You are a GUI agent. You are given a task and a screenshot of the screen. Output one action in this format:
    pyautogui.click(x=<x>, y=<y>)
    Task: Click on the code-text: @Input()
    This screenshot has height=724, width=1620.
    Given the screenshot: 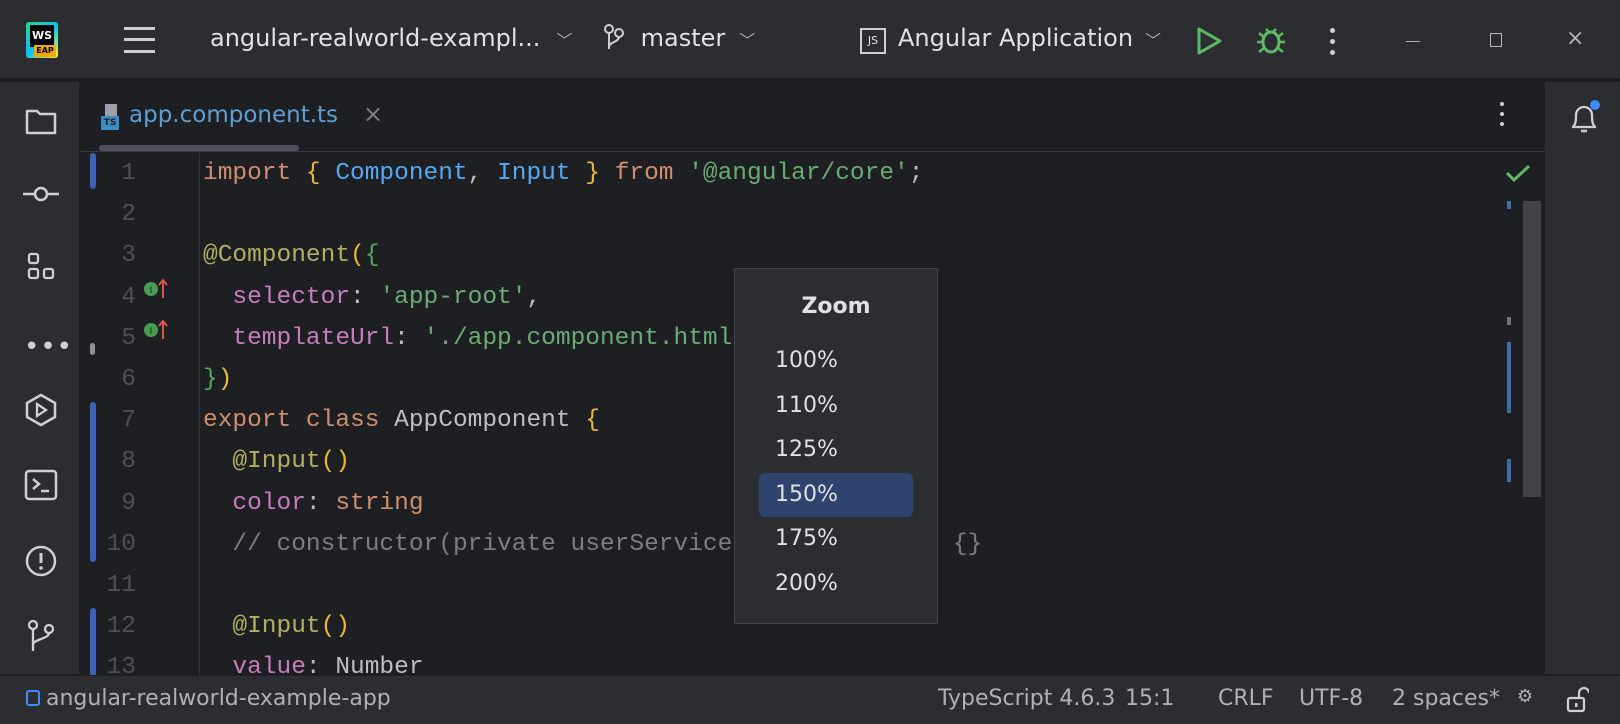 What is the action you would take?
    pyautogui.click(x=276, y=626)
    